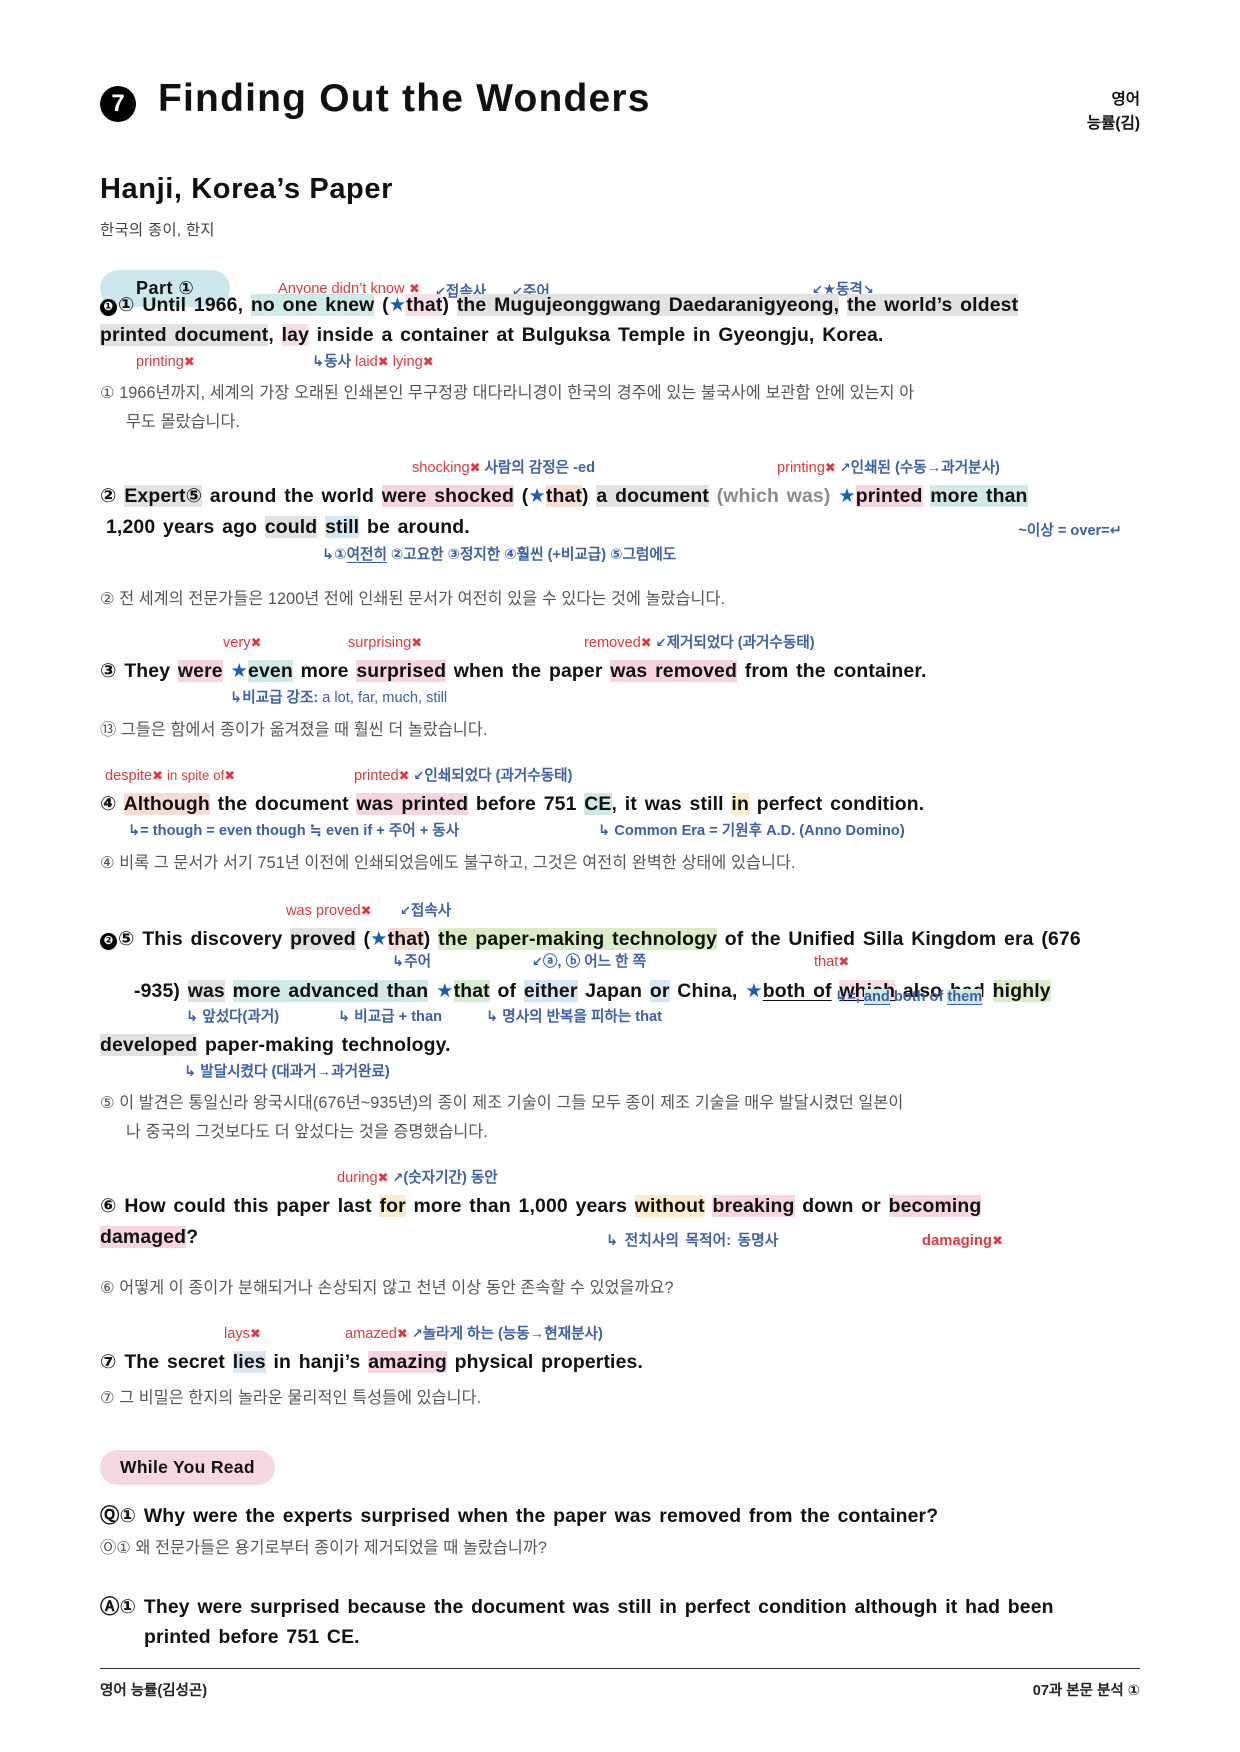 The image size is (1240, 1752). Describe the element at coordinates (699, 643) in the screenshot. I see `annotation-removed-x-s3: removed✖ ↙제거되었다 (과거수동태)` at that location.